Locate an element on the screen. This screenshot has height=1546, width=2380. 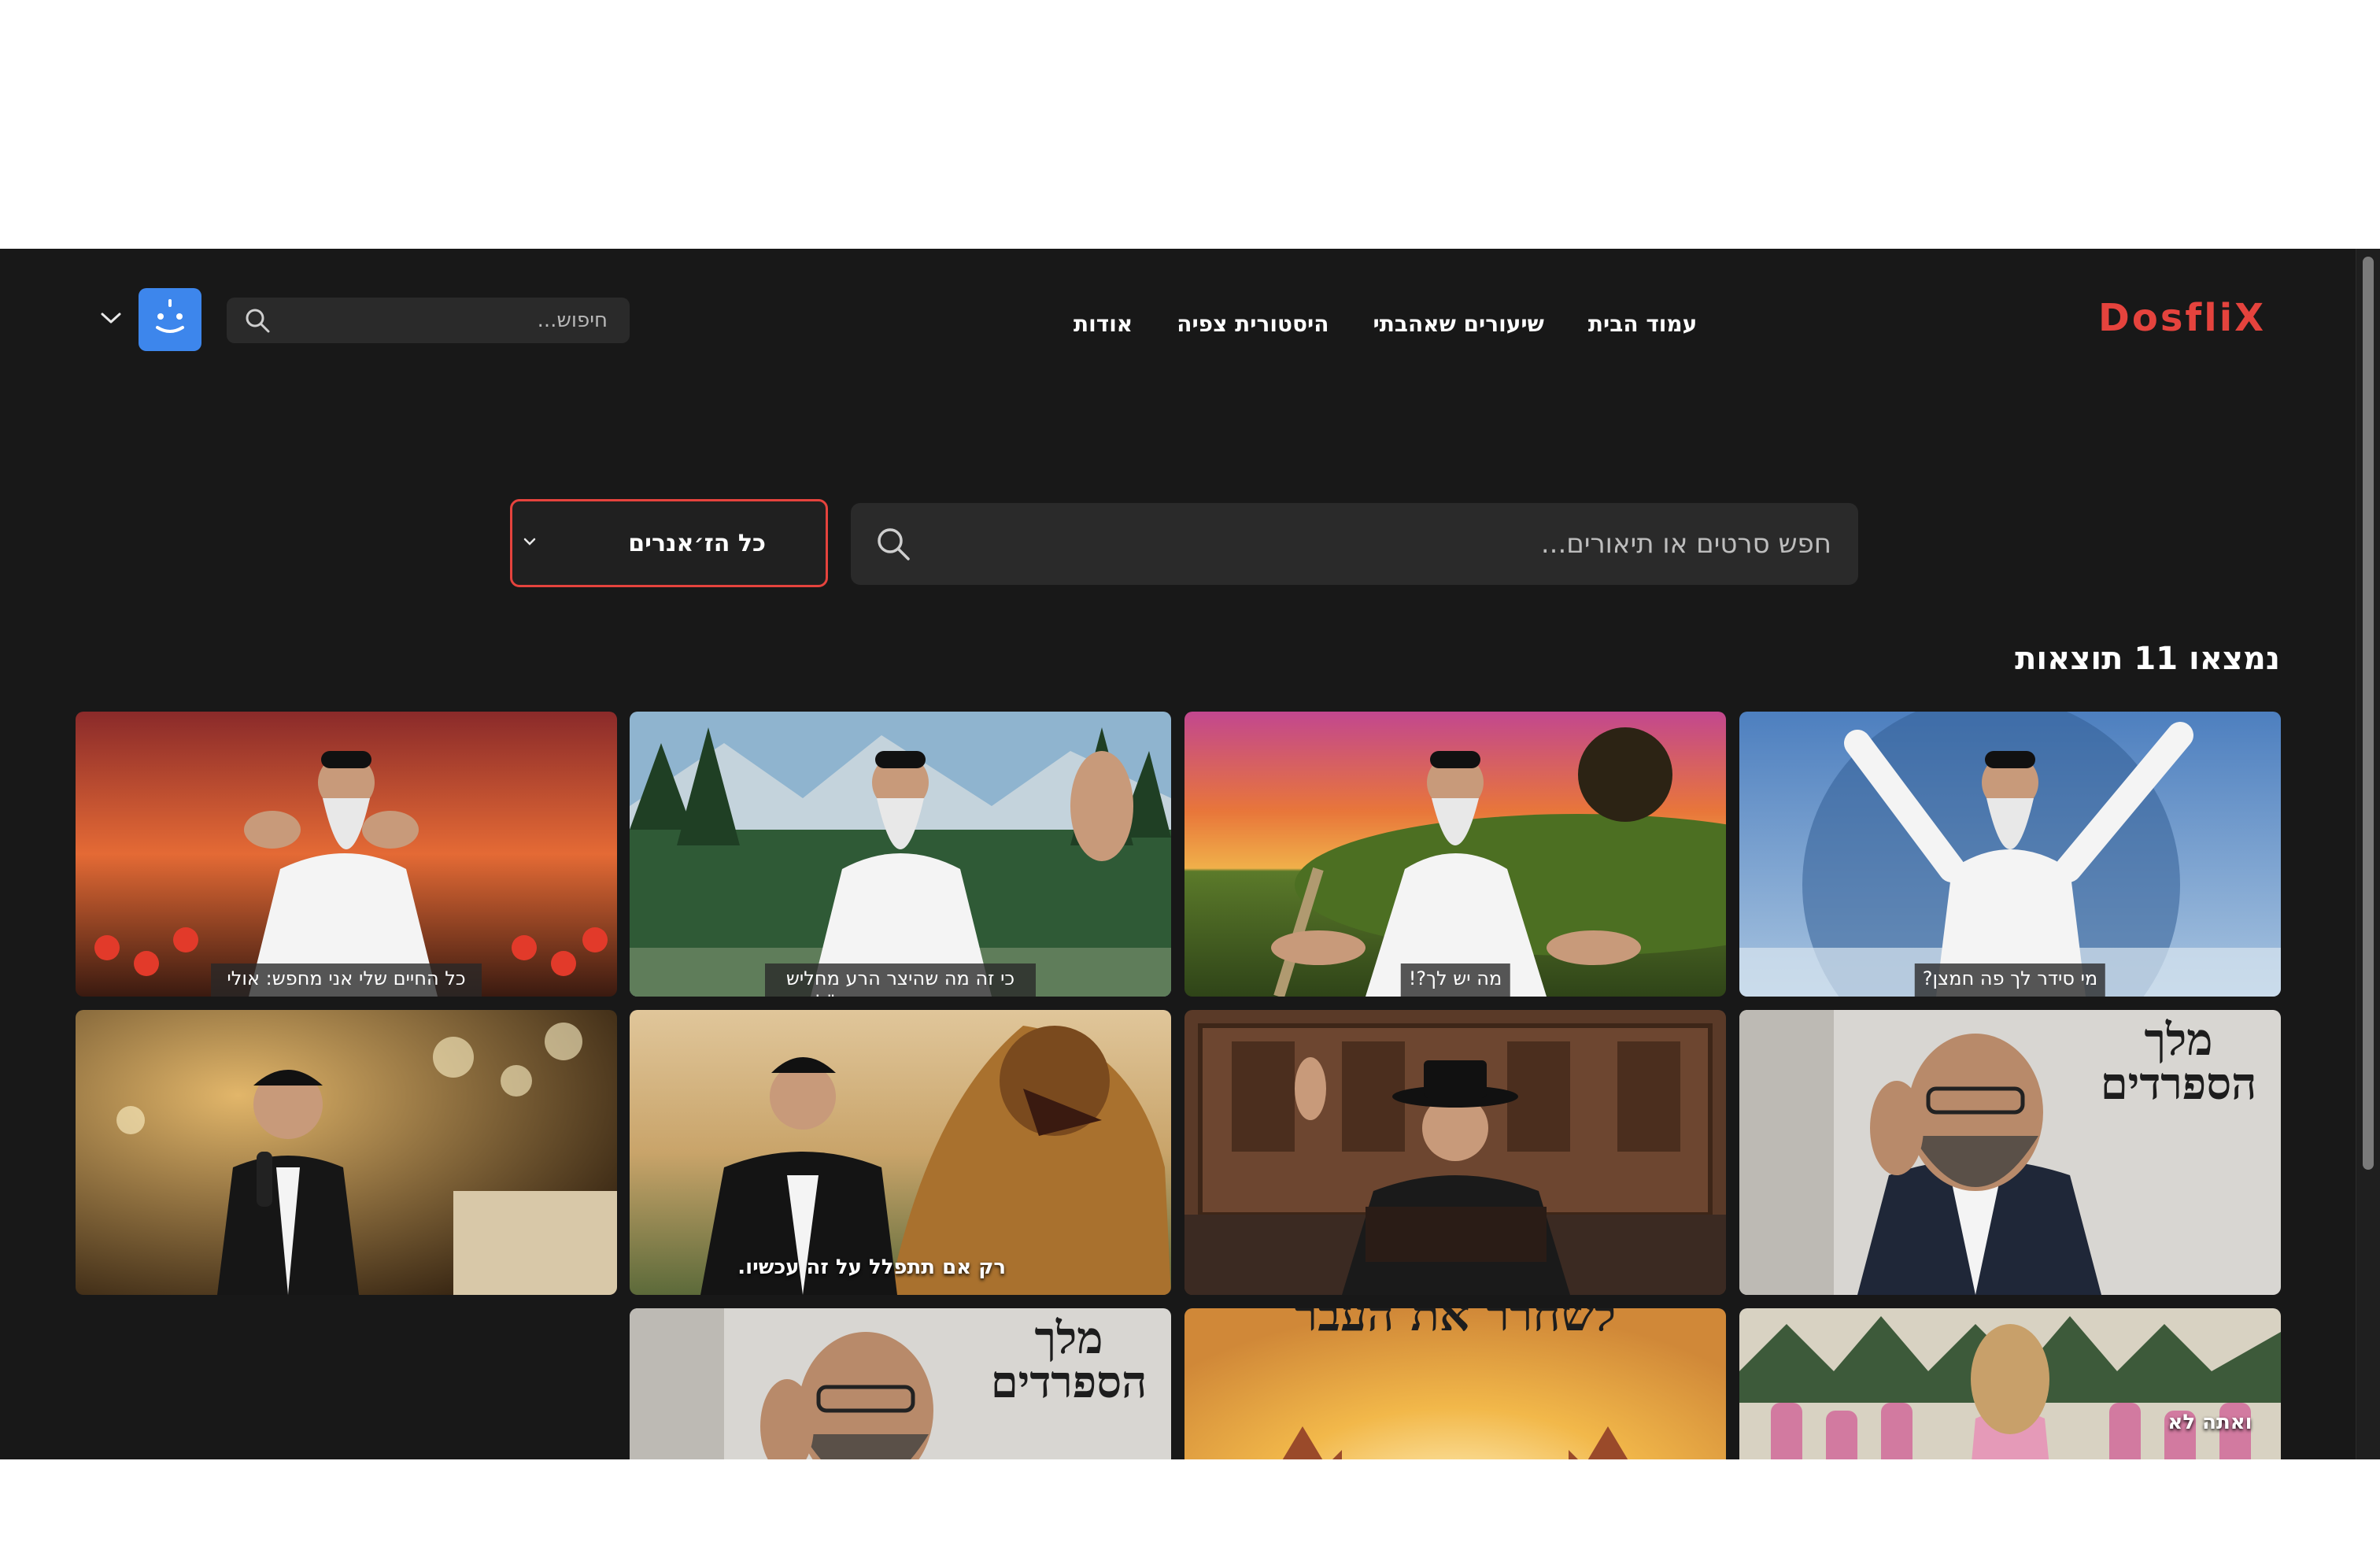
nav-home: עמוד הבית is located at coordinates (1643, 324).